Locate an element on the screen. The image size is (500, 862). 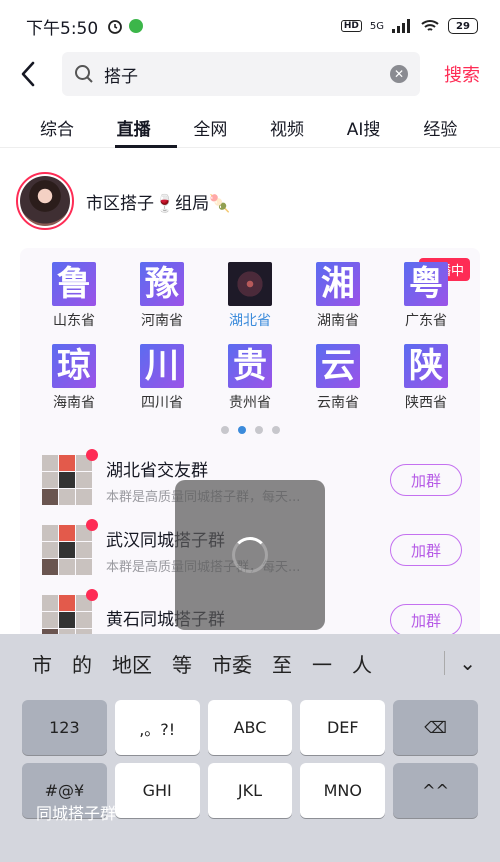
avatar is located at coordinates (45, 201).